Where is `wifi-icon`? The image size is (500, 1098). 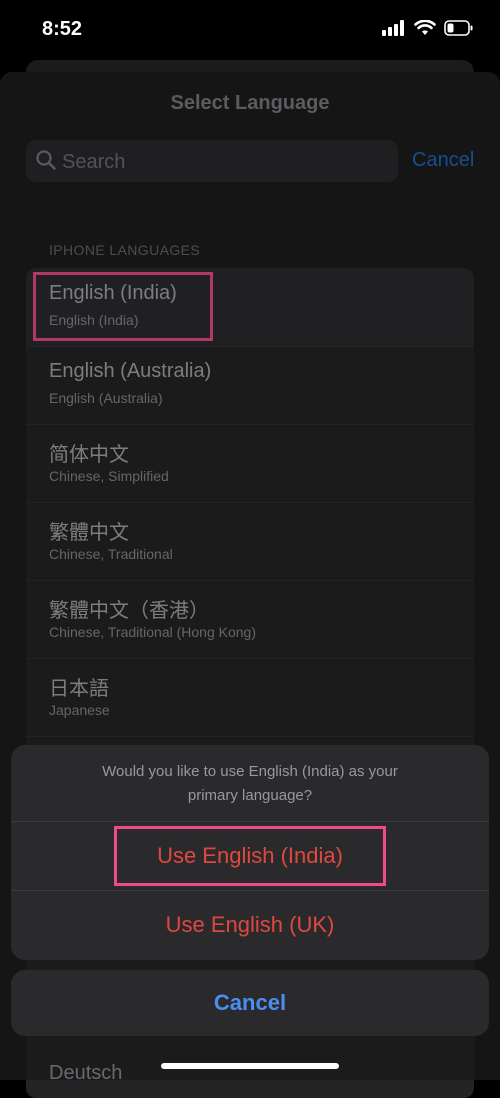 wifi-icon is located at coordinates (425, 27).